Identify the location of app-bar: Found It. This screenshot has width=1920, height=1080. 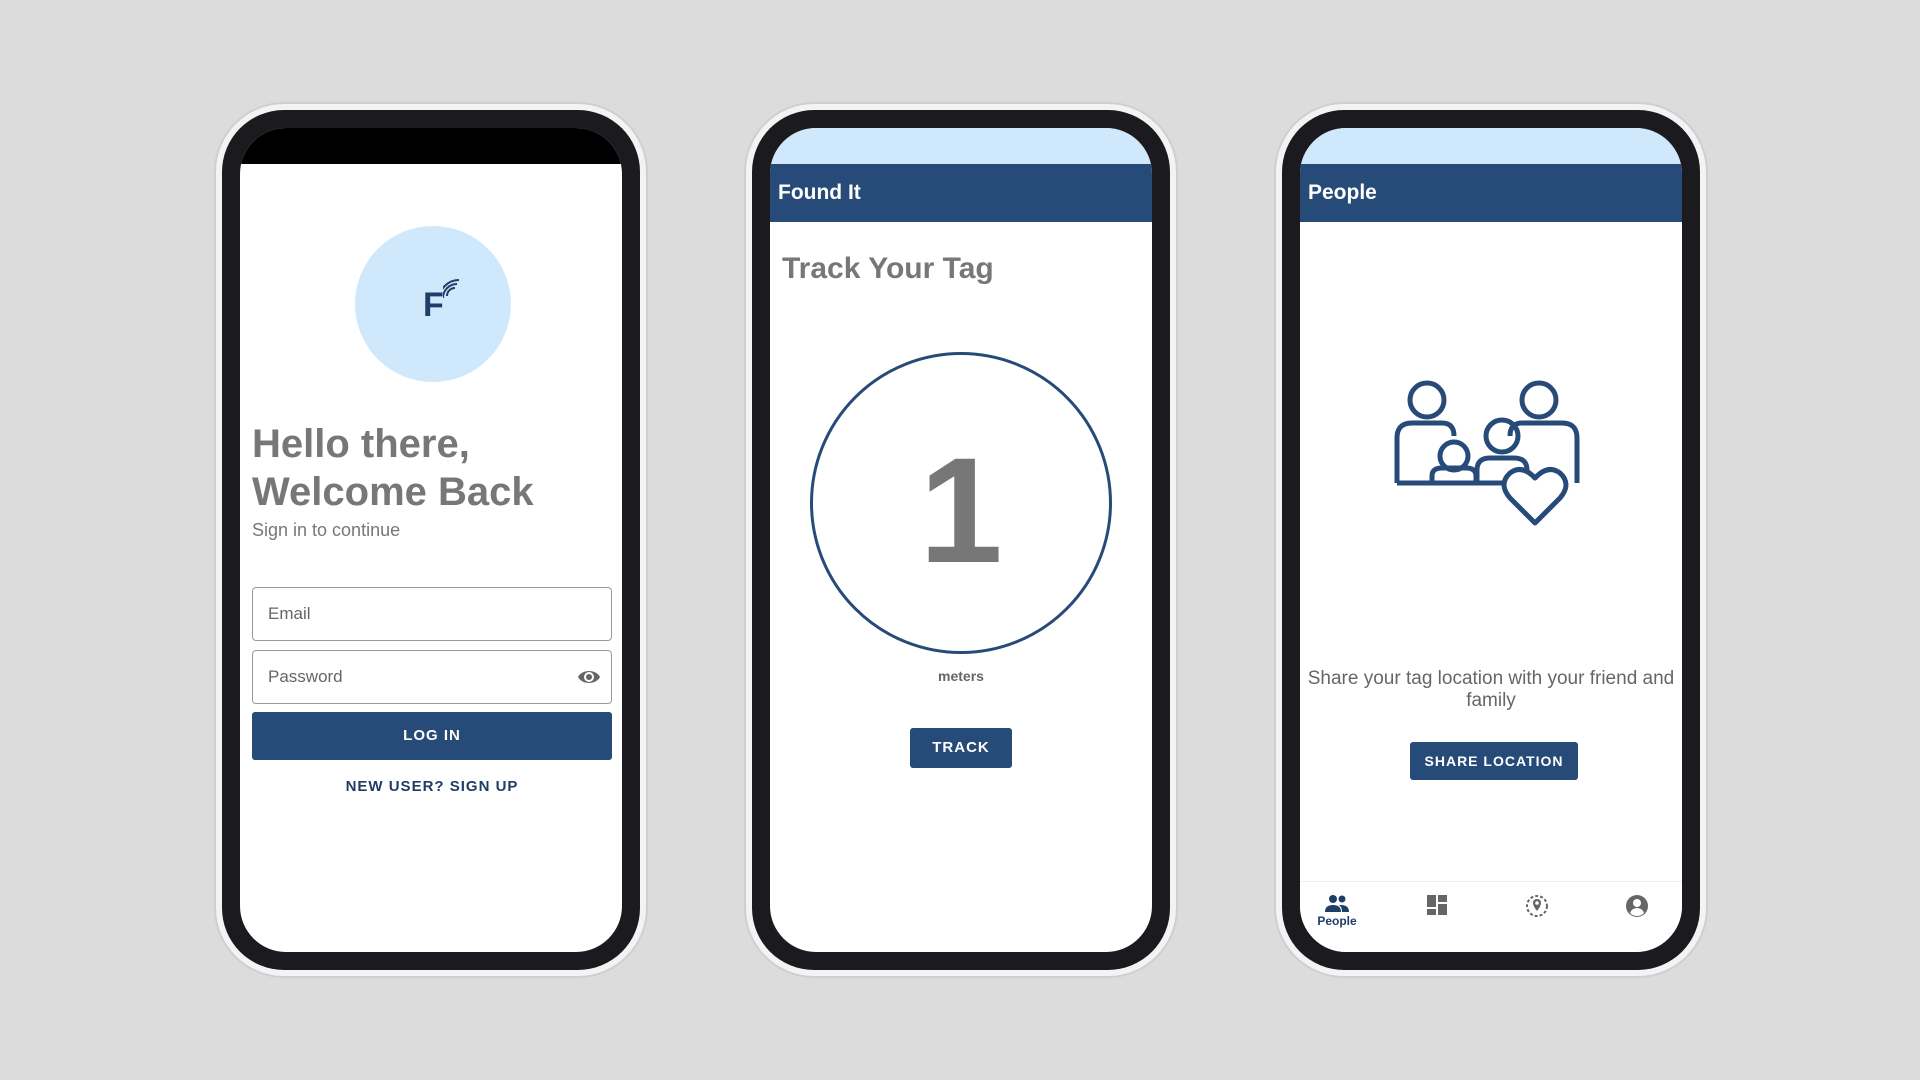
(961, 193).